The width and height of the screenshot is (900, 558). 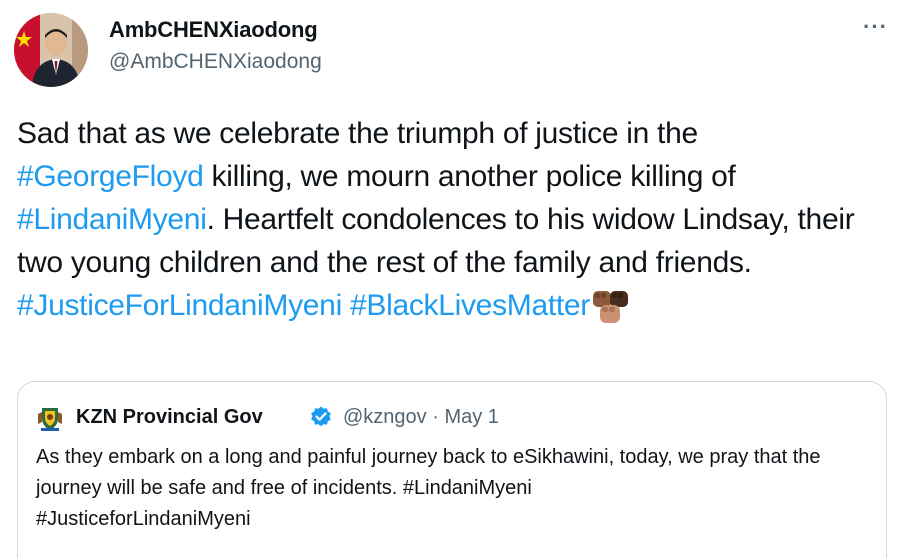 I want to click on hashtag-justiceforlindanimyeni: #JusticeForLindaniMyeni, so click(x=179, y=305).